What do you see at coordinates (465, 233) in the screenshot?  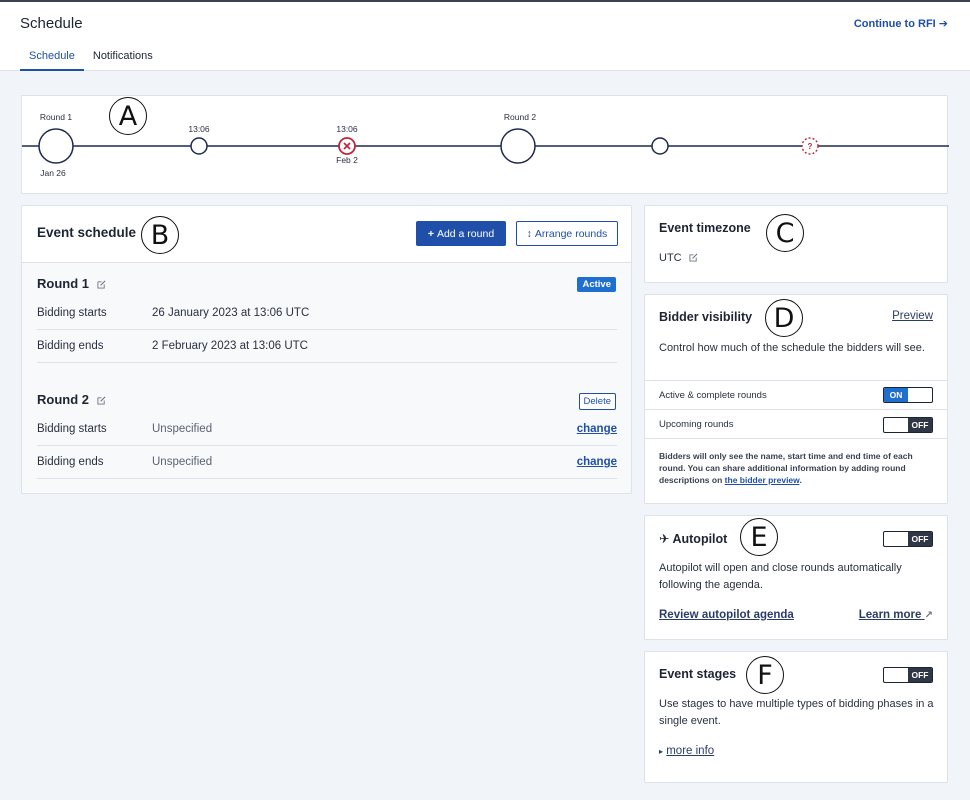 I see `add-round-label: Add a round` at bounding box center [465, 233].